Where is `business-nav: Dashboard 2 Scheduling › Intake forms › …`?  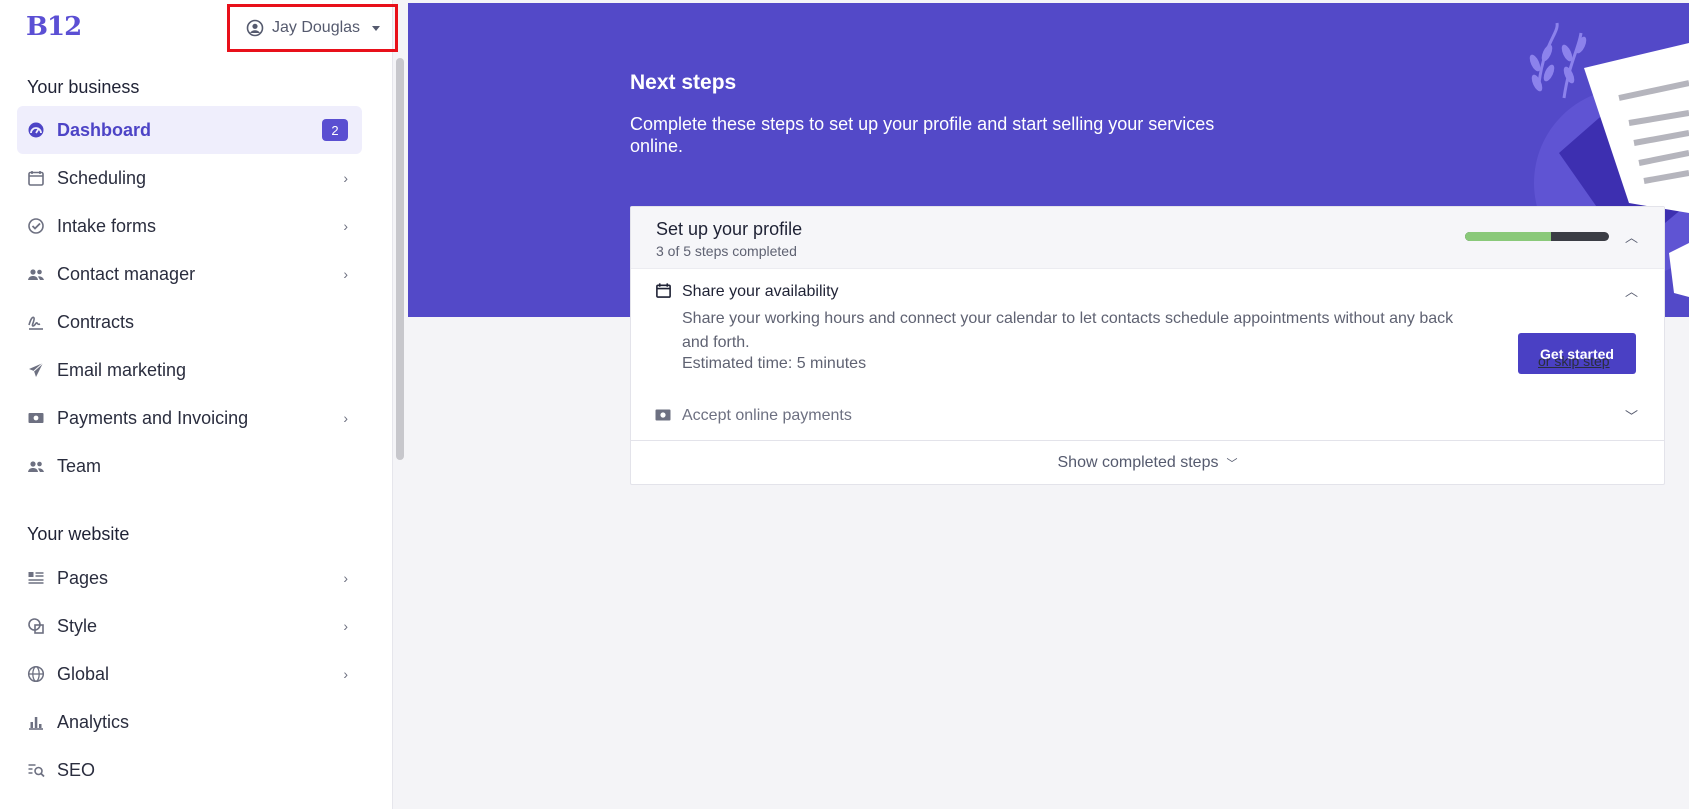 business-nav: Dashboard 2 Scheduling › Intake forms › … is located at coordinates (189, 298).